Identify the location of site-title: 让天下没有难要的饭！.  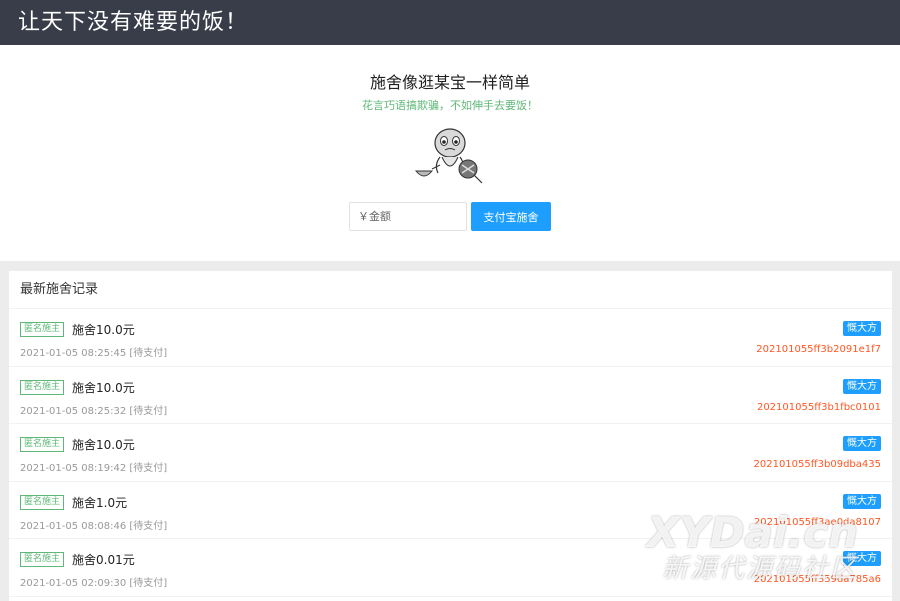
(133, 22).